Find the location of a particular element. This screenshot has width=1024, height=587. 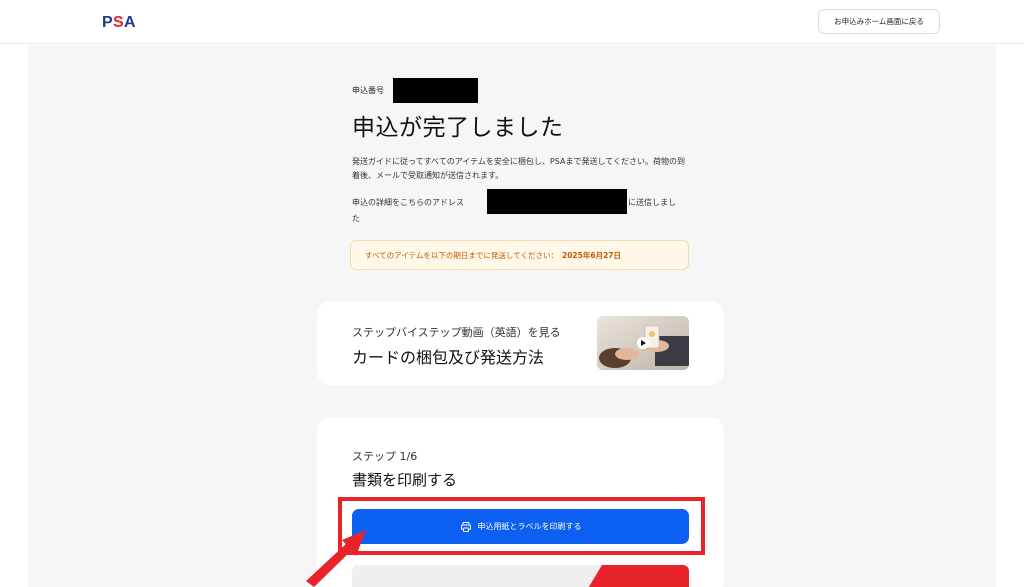

video-thumbnail is located at coordinates (643, 343).